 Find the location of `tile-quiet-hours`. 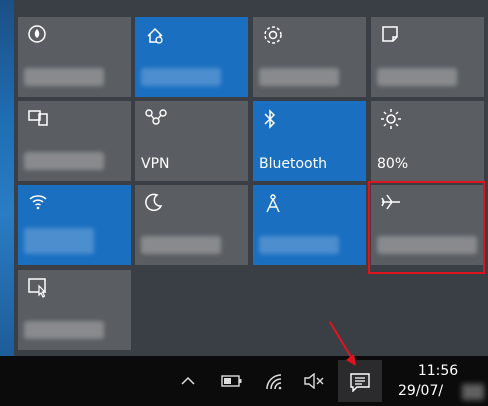

tile-quiet-hours is located at coordinates (191, 225).